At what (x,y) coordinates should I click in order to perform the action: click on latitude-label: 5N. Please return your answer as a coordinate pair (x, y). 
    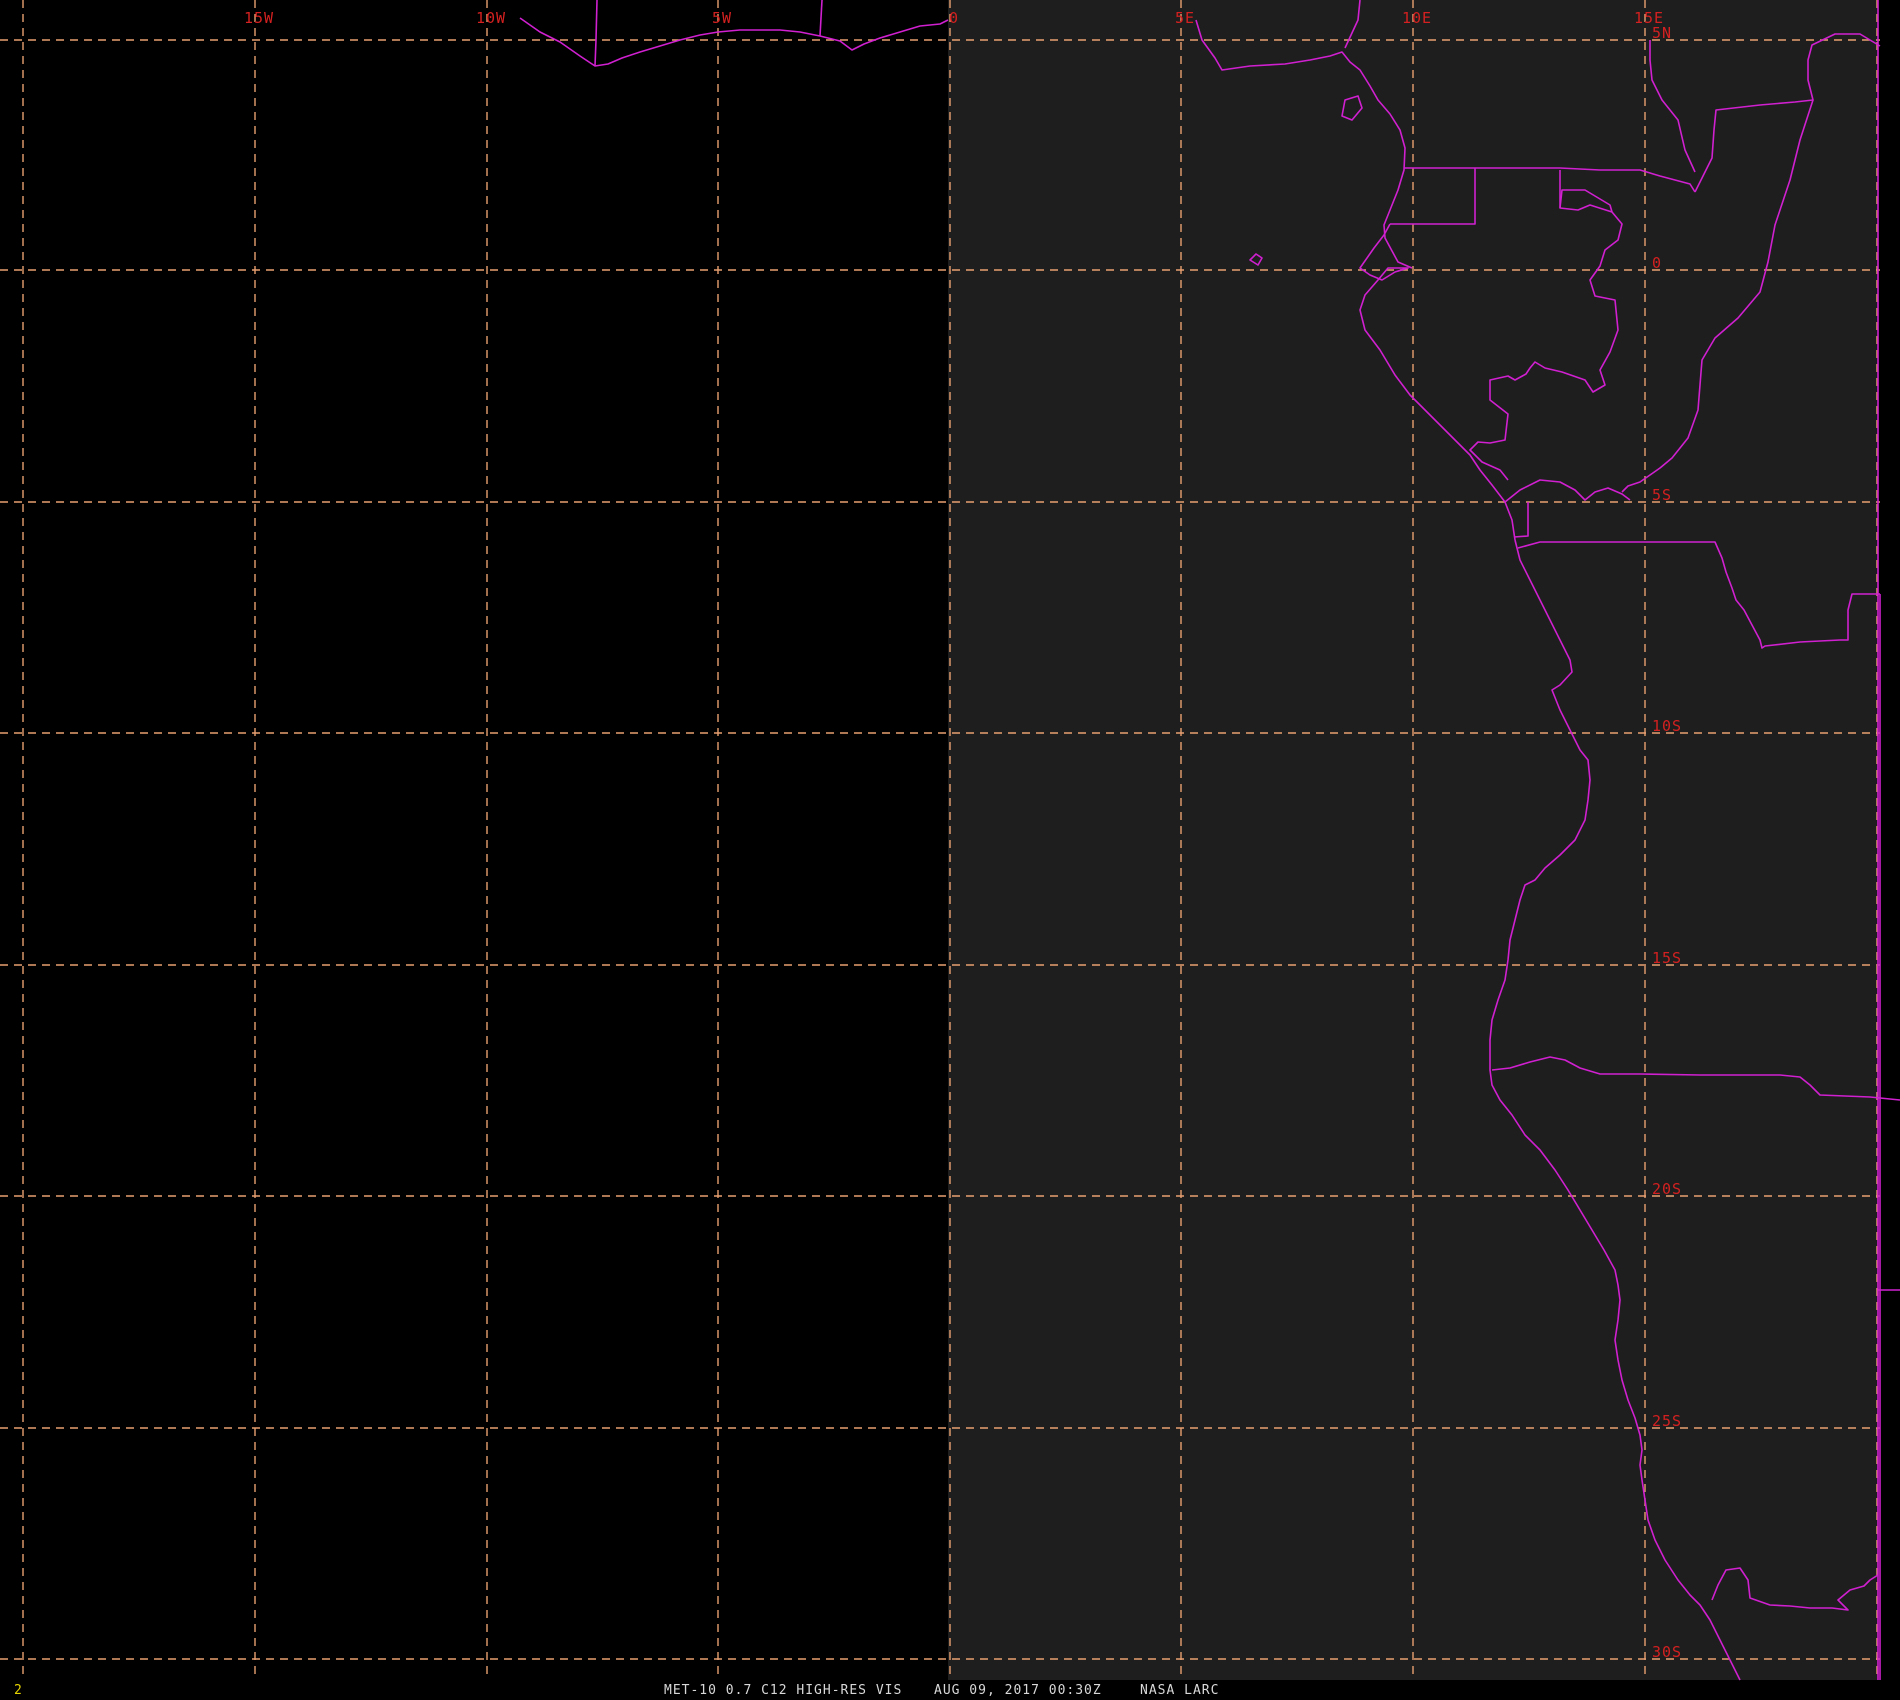
    Looking at the image, I should click on (1662, 33).